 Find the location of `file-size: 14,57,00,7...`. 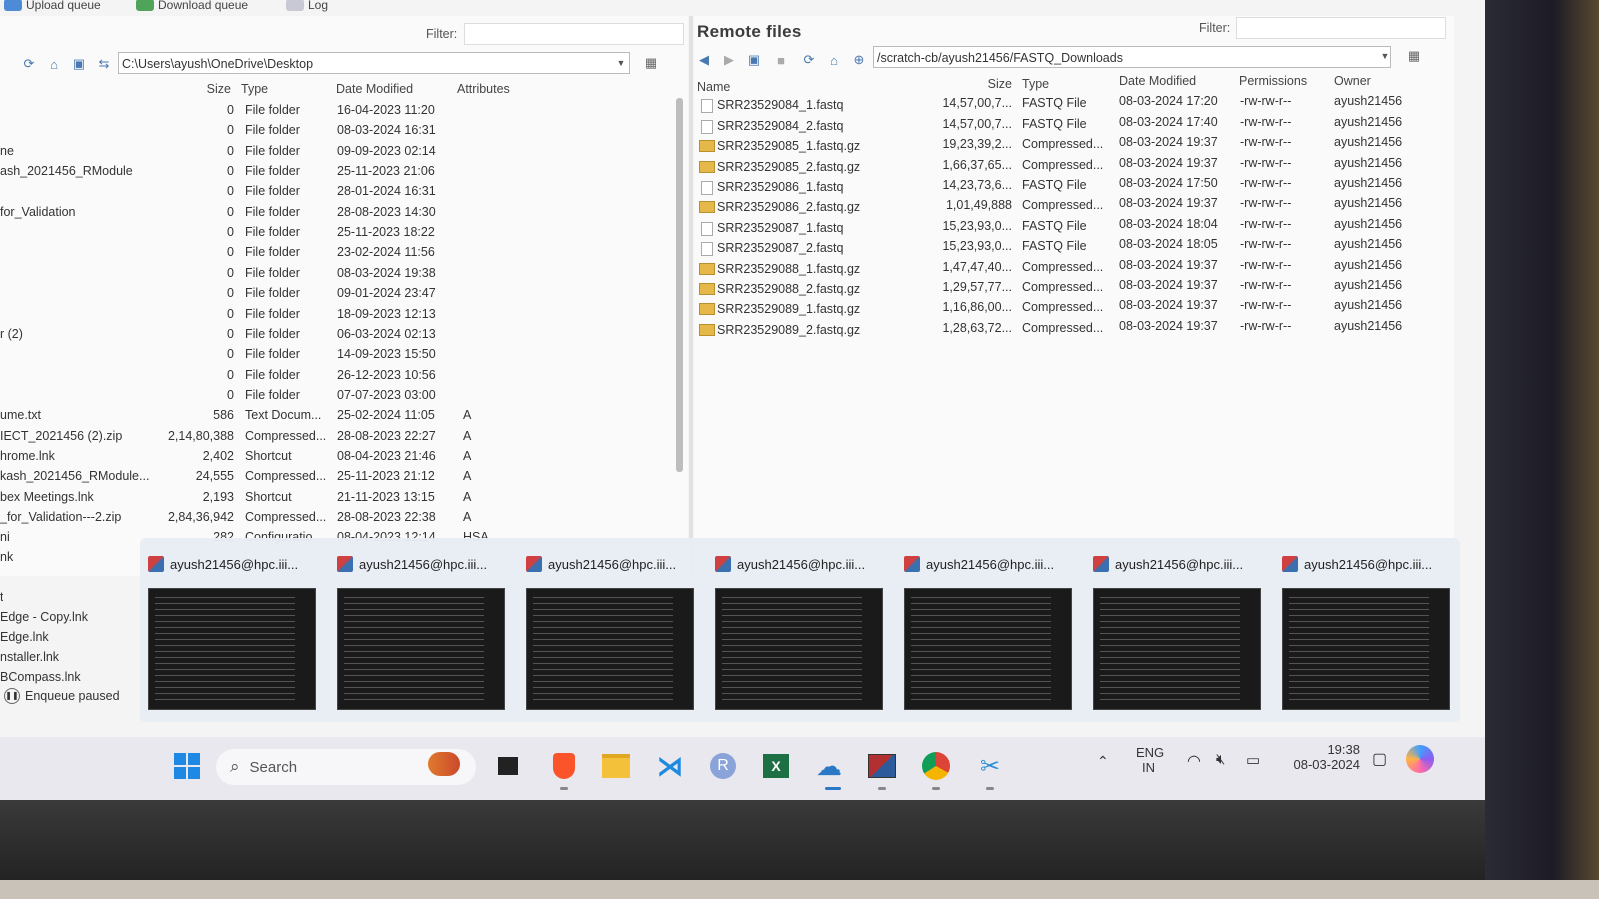

file-size: 14,57,00,7... is located at coordinates (977, 124).